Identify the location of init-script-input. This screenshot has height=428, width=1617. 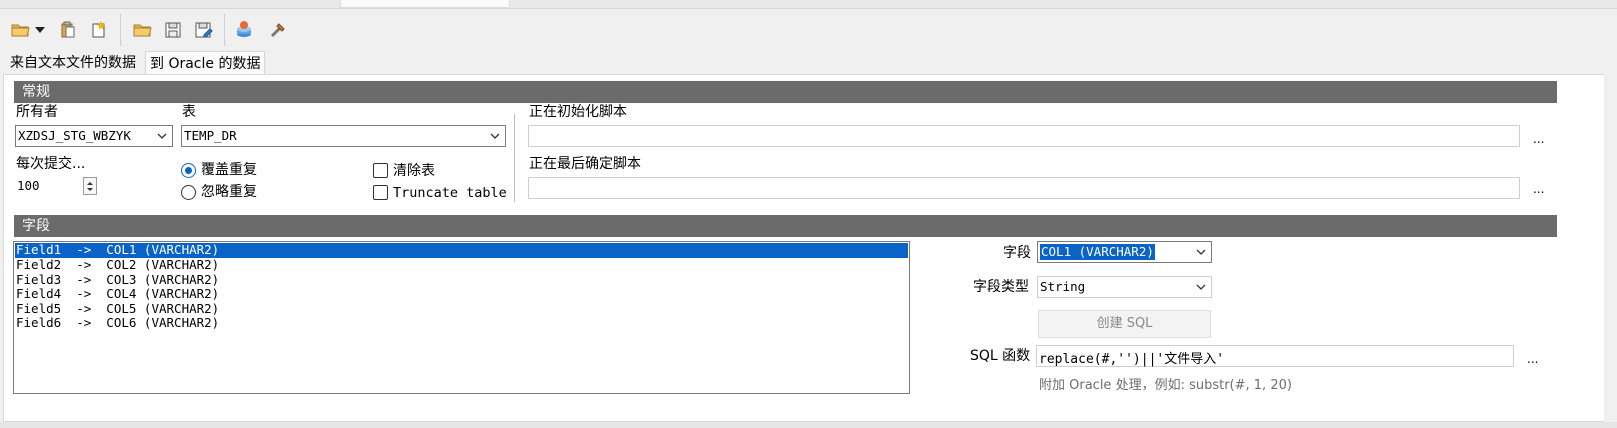
(1024, 136).